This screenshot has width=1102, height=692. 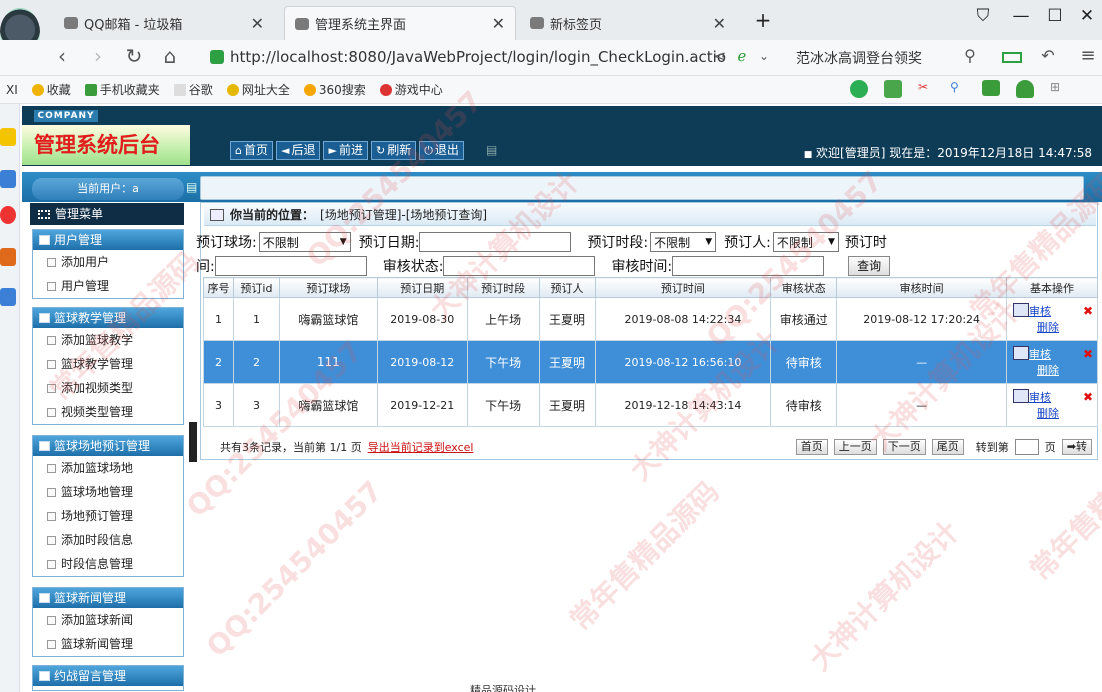 I want to click on sidebar-item: 添加篮球新闻, so click(x=108, y=620).